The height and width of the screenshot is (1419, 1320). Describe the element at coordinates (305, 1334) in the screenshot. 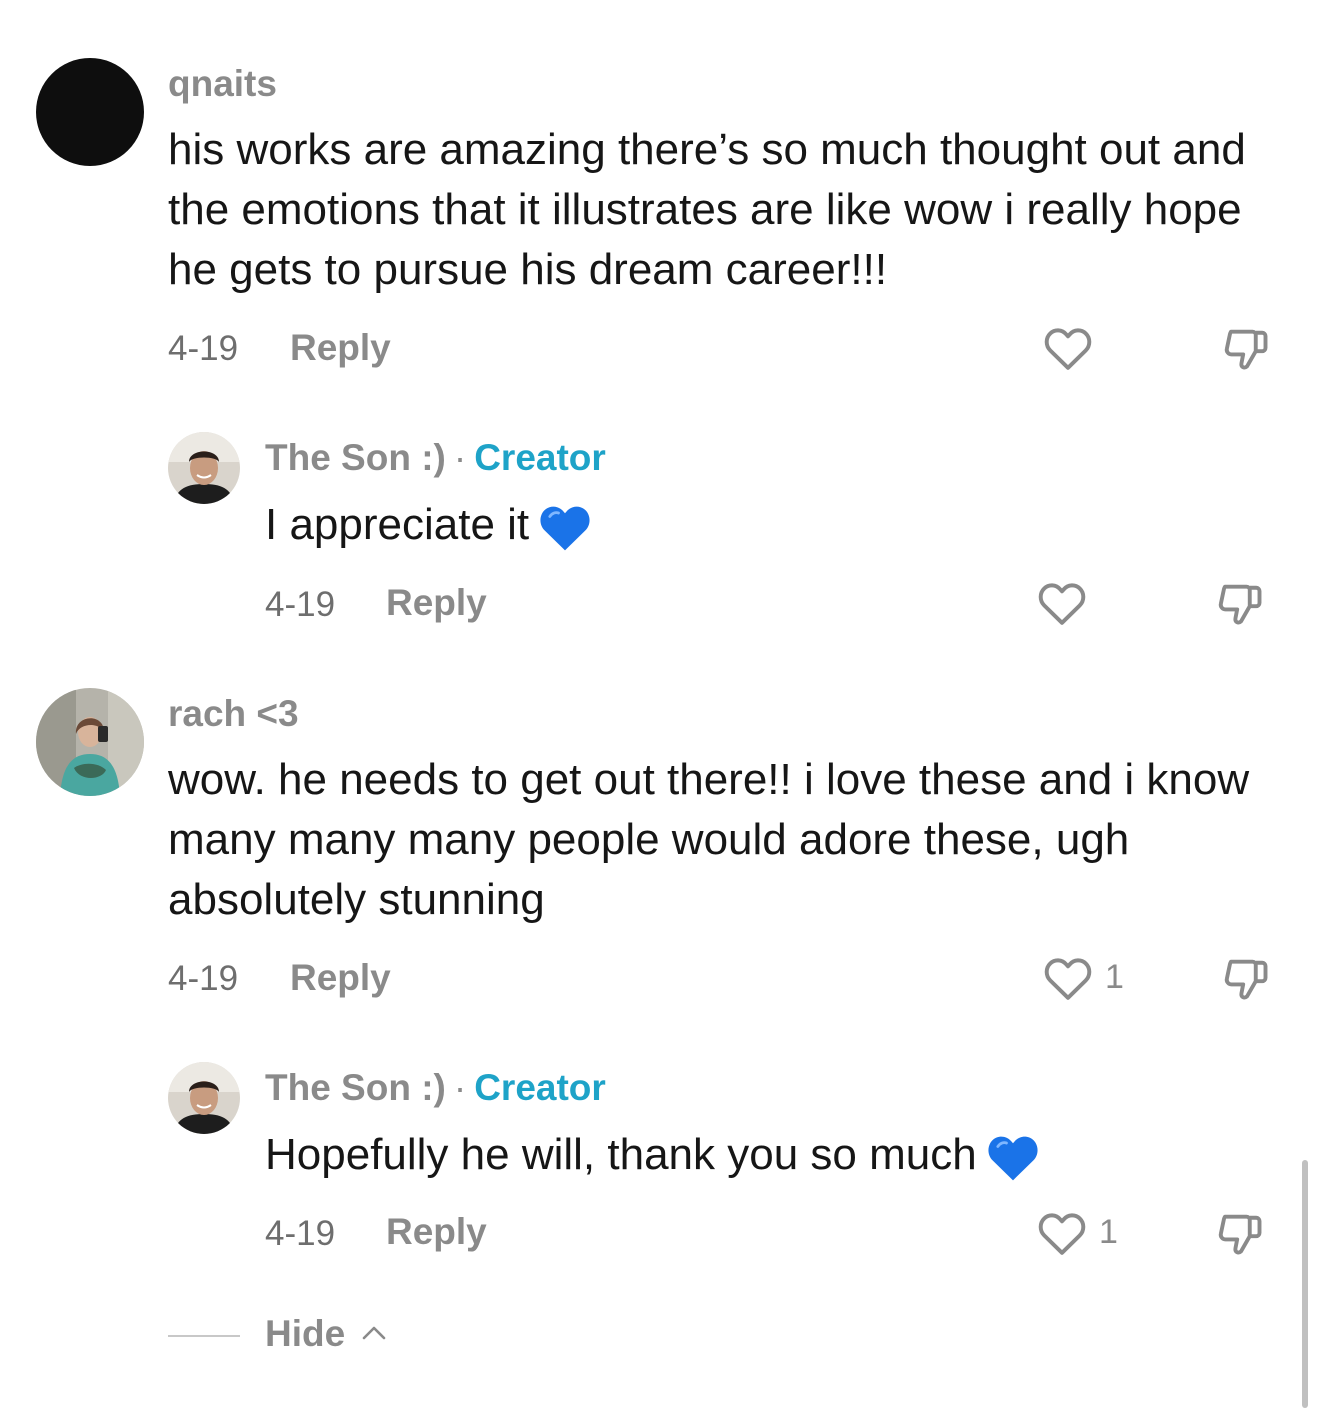

I see `hide-replies-button: Hide` at that location.